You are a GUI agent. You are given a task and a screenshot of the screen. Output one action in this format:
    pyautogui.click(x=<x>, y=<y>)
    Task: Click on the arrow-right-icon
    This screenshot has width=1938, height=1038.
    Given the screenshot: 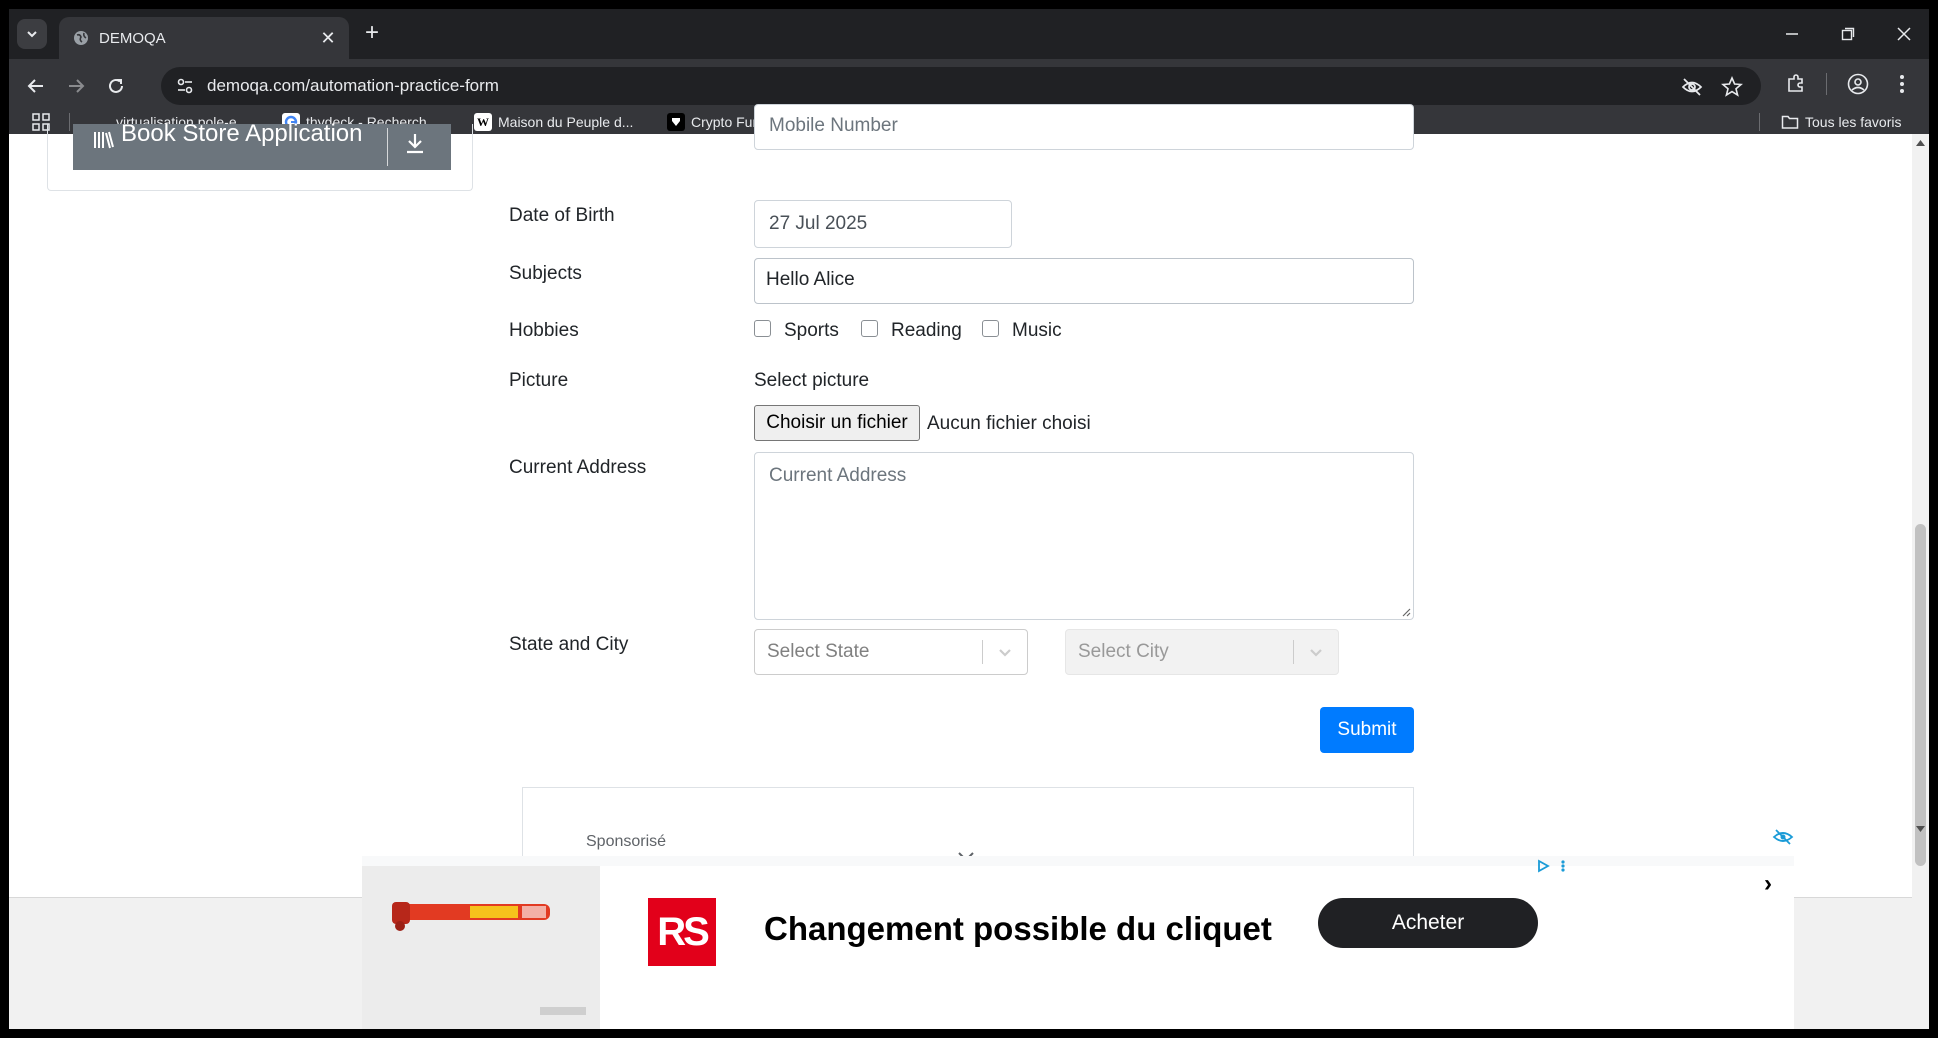 What is the action you would take?
    pyautogui.click(x=77, y=86)
    